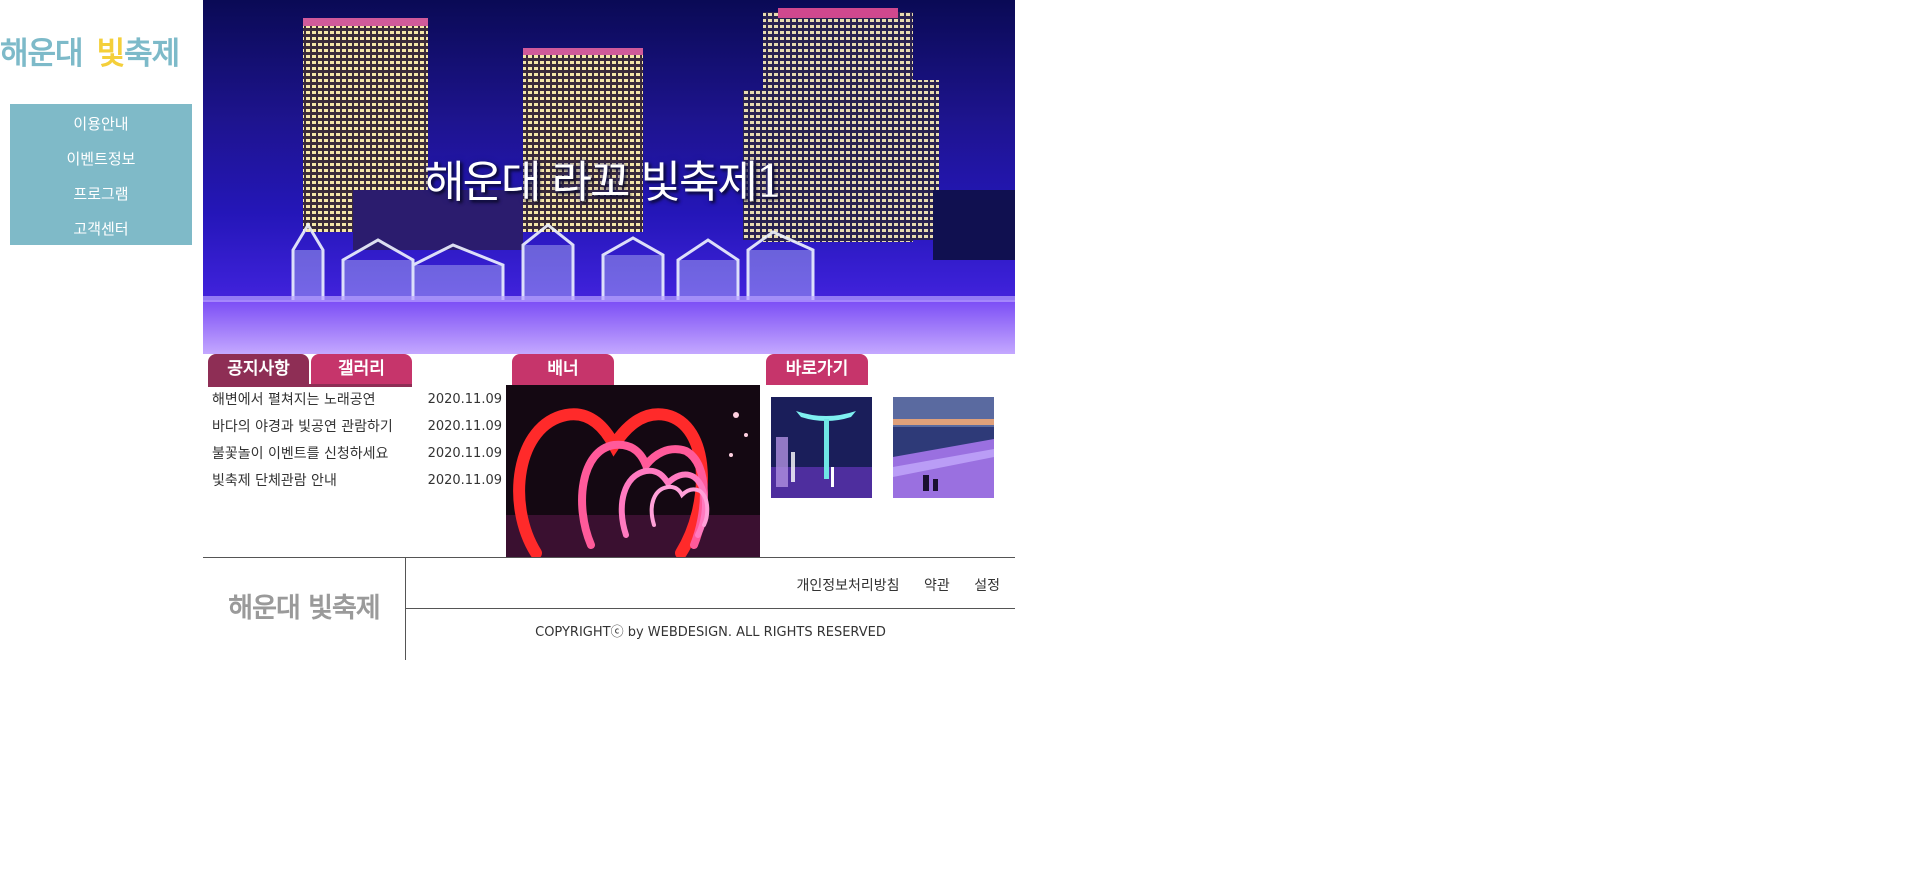  What do you see at coordinates (274, 481) in the screenshot?
I see `notice-title: 빛축제 단체관람 안내` at bounding box center [274, 481].